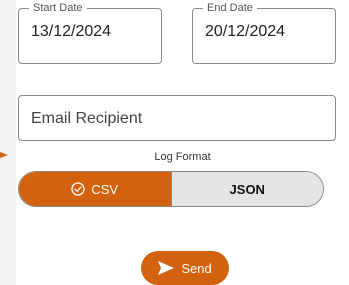  I want to click on log-format-label: Log Format, so click(182, 157).